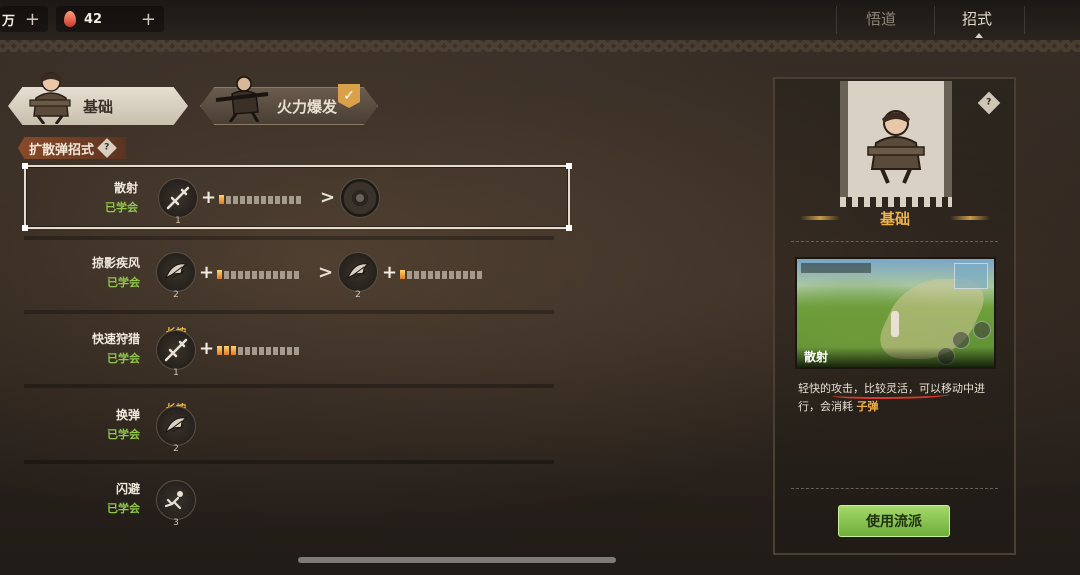  I want to click on skill-name: 散射, so click(125, 188).